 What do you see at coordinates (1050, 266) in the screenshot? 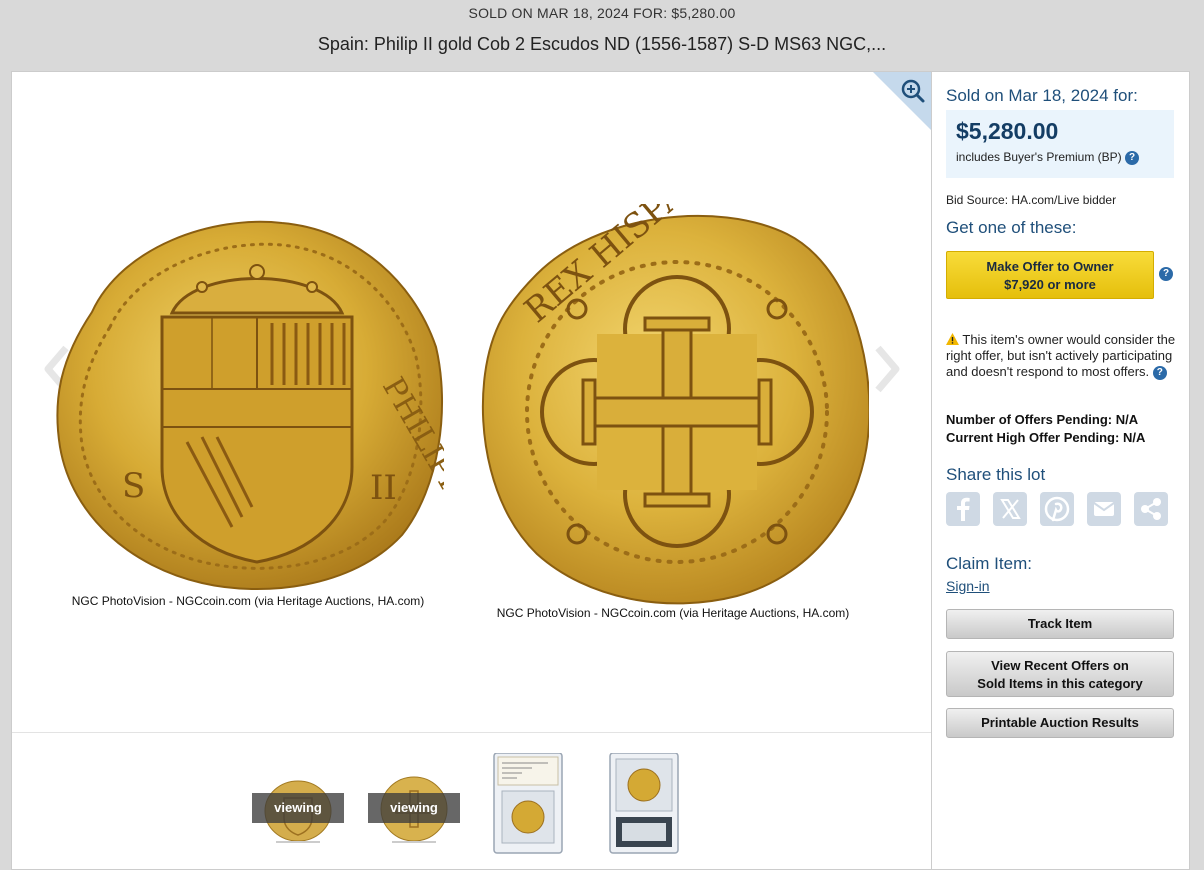
I see `offer-button-label: Make Offer to Owner` at bounding box center [1050, 266].